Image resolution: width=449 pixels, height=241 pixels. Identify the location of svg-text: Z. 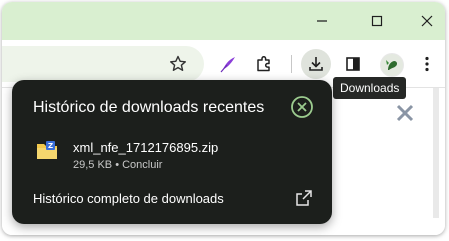
(50, 146).